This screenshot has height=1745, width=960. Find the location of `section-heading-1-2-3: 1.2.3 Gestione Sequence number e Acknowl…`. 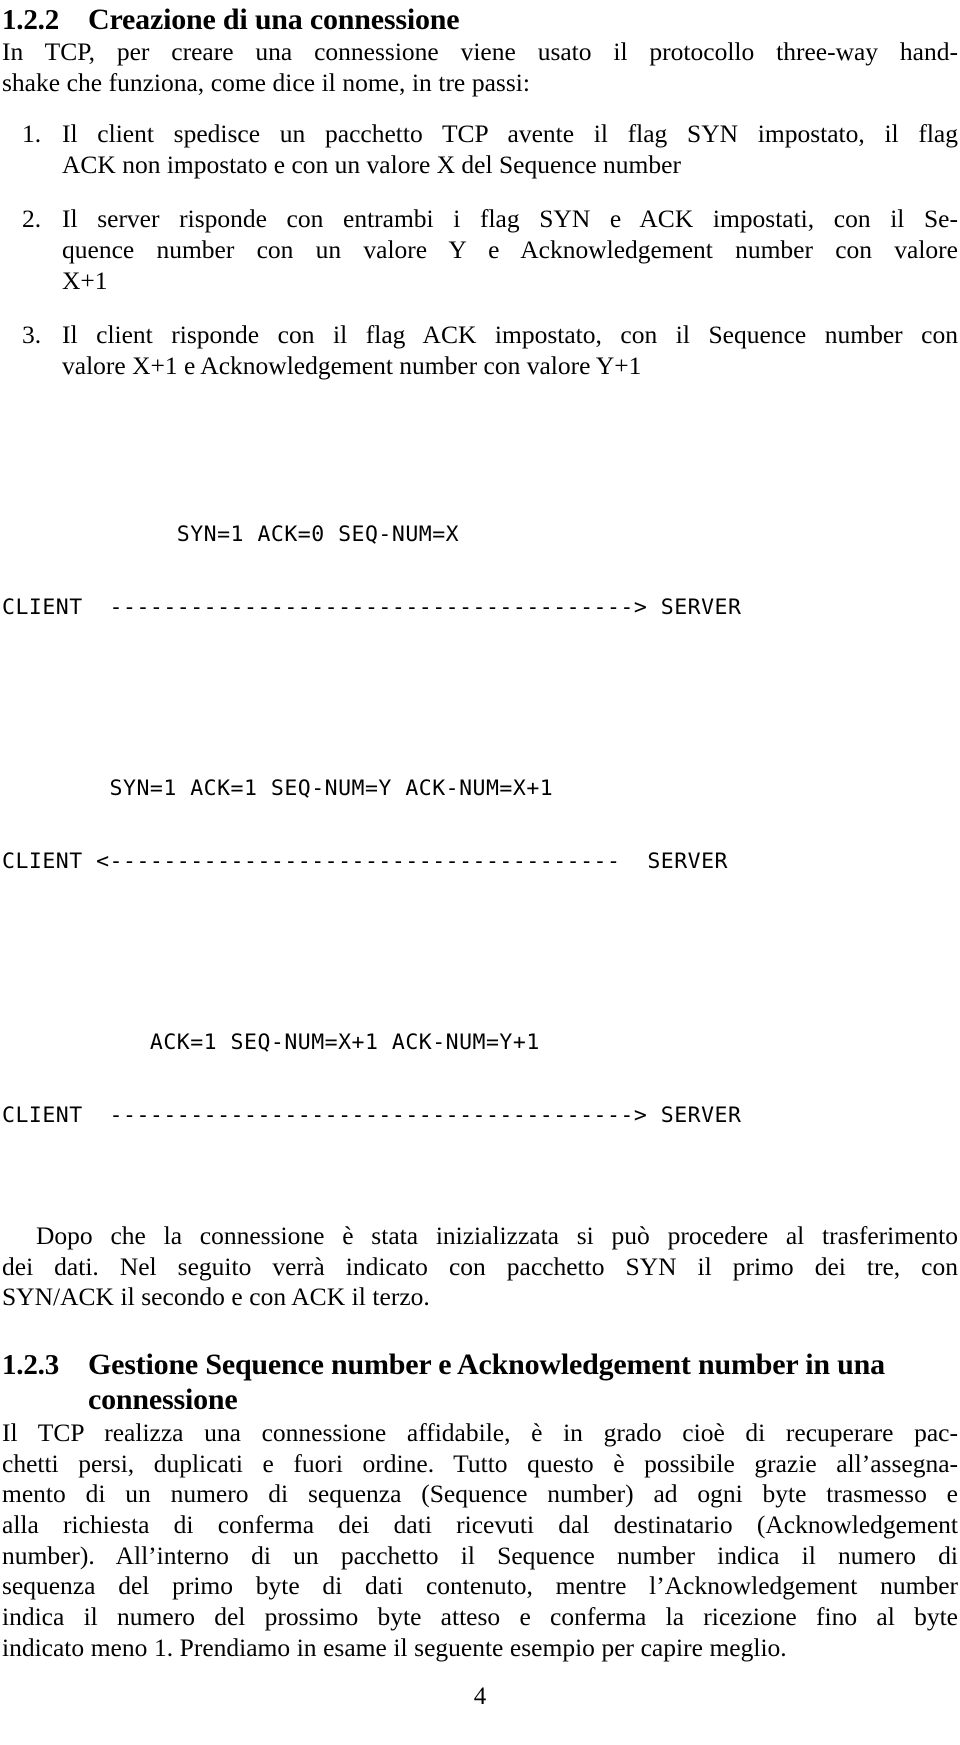

section-heading-1-2-3: 1.2.3 Gestione Sequence number e Acknowl… is located at coordinates (480, 1382).